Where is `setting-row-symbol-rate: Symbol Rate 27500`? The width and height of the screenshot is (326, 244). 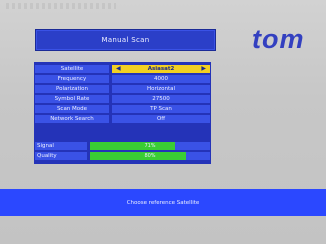
setting-row-symbol-rate: Symbol Rate 27500 is located at coordinates (122, 99).